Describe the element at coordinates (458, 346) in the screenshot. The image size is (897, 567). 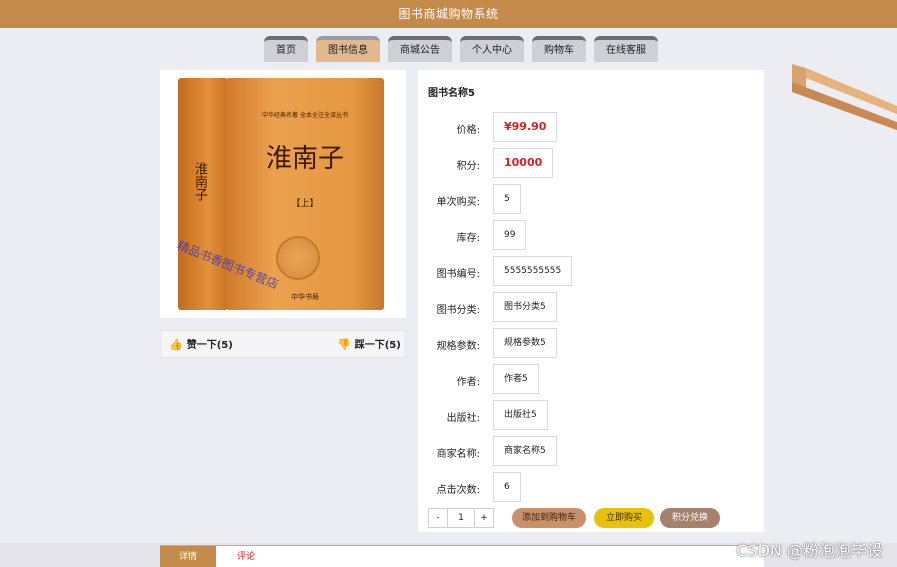
I see `spec-label: 规格参数:` at that location.